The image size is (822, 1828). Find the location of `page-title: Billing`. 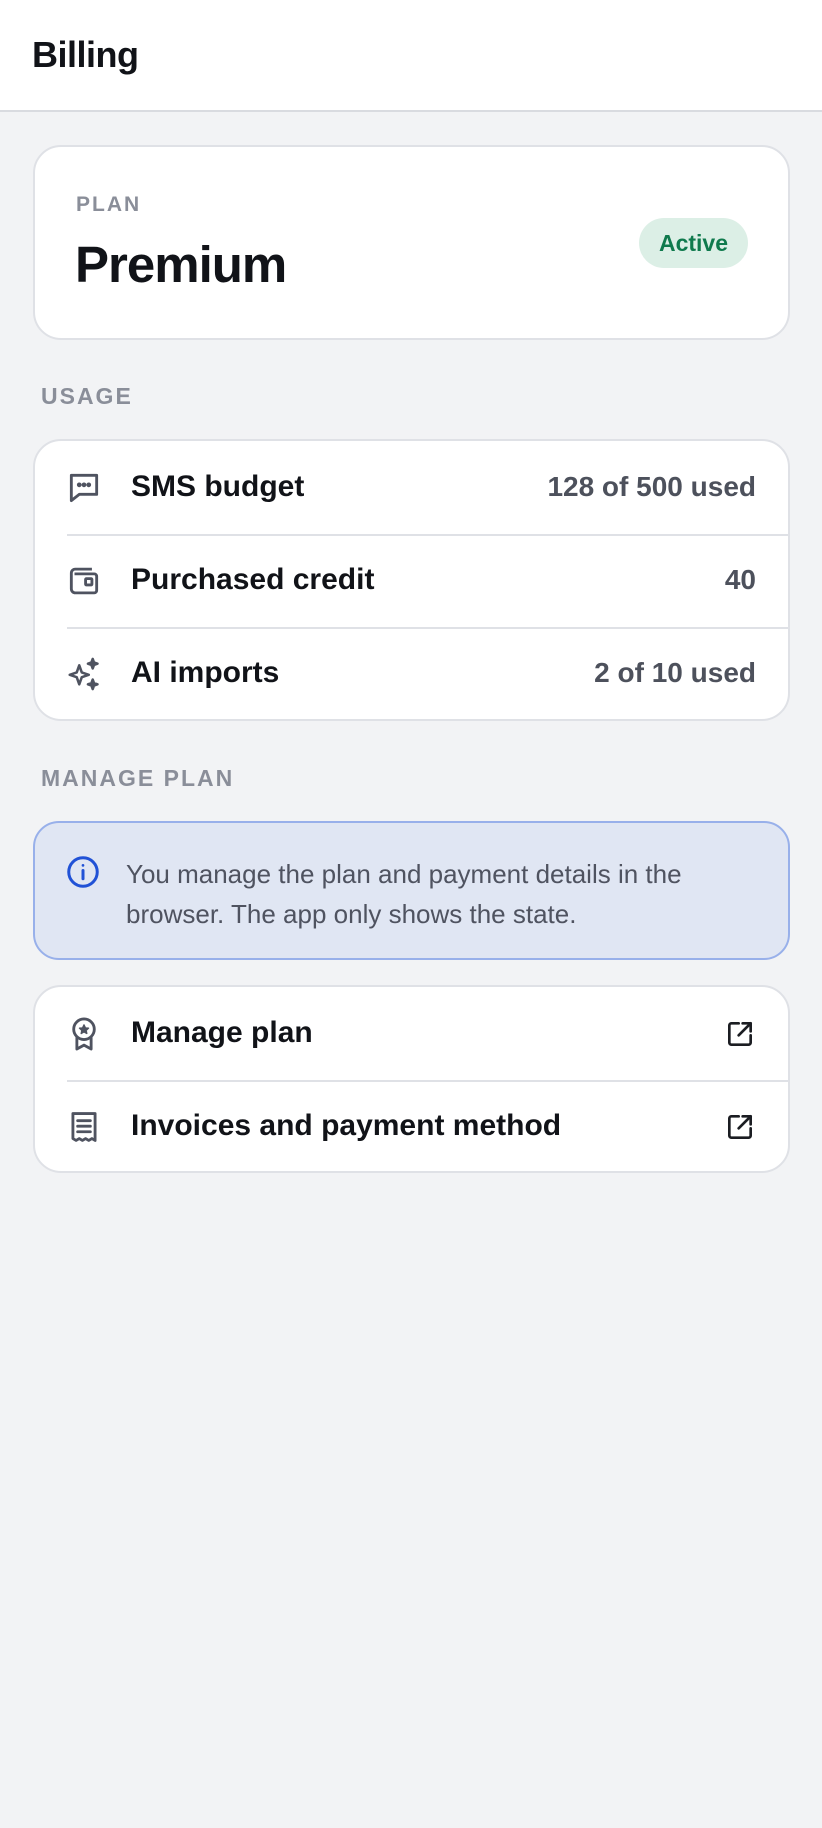

page-title: Billing is located at coordinates (85, 54).